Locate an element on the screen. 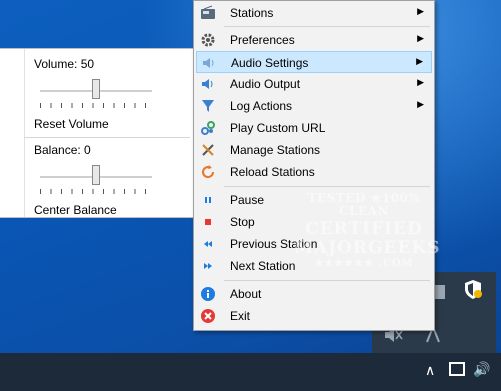 Image resolution: width=501 pixels, height=391 pixels. link-icon is located at coordinates (208, 128).